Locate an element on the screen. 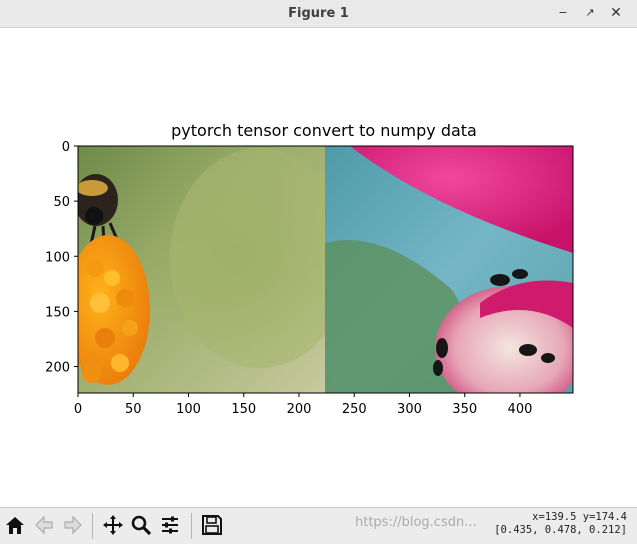  x-axis: 0 50 100 150 200 250 300 350 400 is located at coordinates (303, 405).